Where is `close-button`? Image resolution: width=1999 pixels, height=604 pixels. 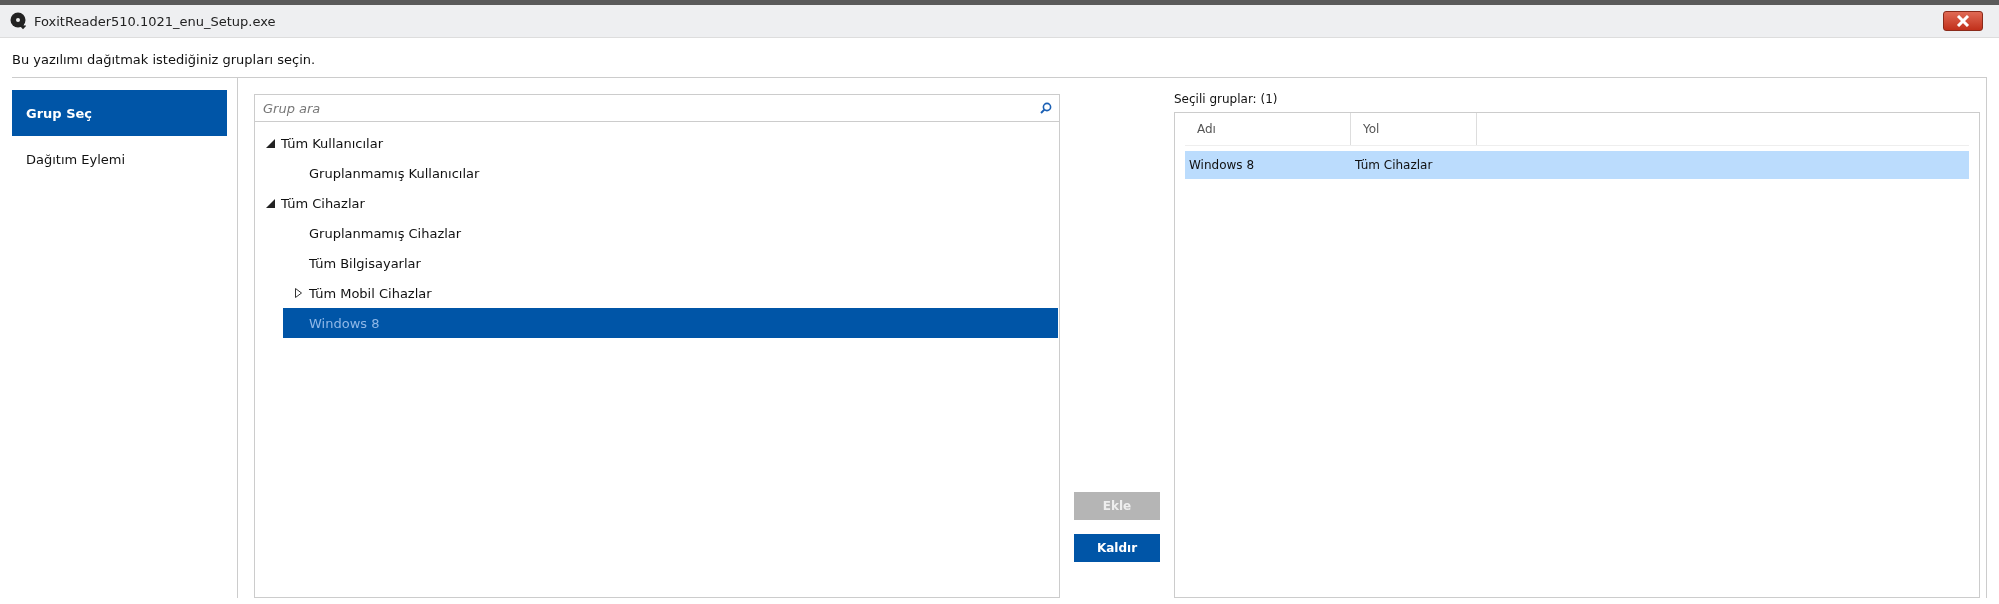 close-button is located at coordinates (1963, 21).